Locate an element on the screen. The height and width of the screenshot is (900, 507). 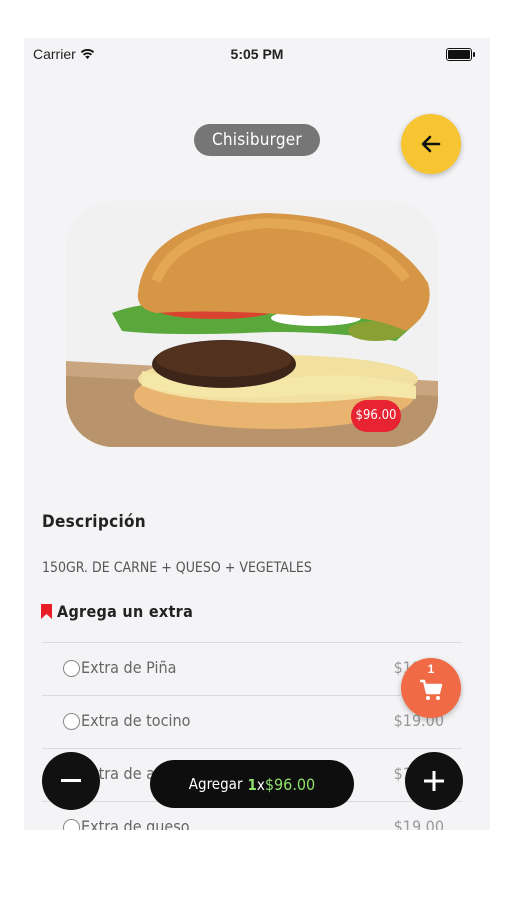
add-to-cart-button: Agregar 1x$96.00 is located at coordinates (252, 784).